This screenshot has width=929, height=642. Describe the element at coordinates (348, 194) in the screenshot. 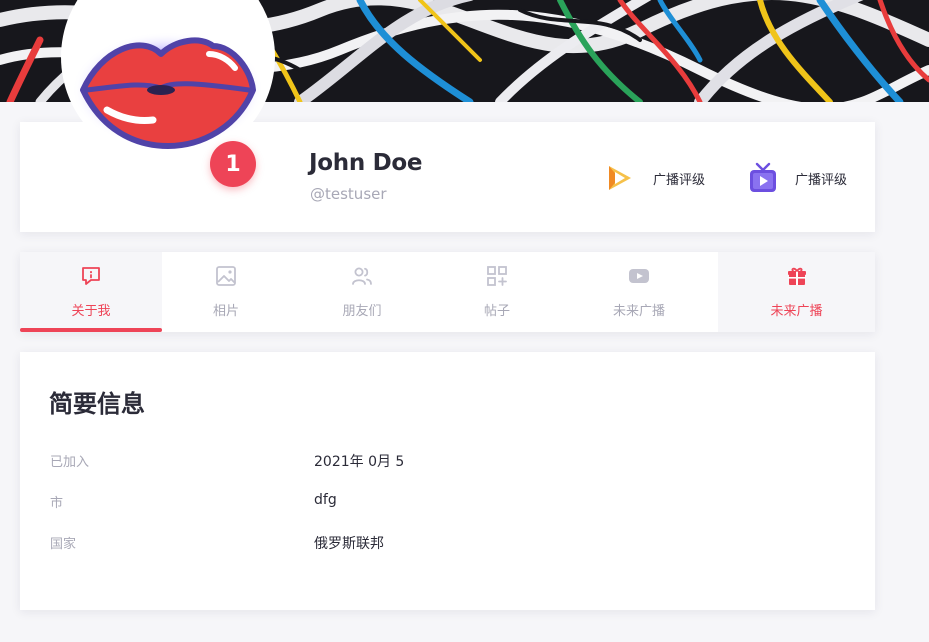

I see `user-handle: @testuser` at that location.